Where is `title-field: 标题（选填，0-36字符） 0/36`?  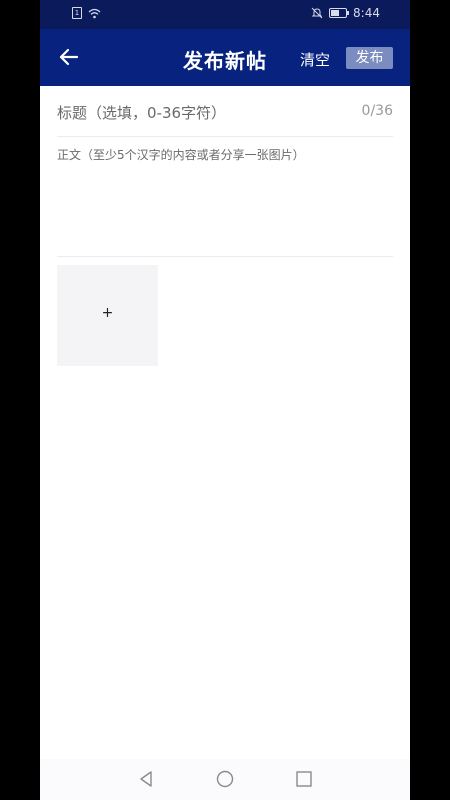 title-field: 标题（选填，0-36字符） 0/36 is located at coordinates (225, 111).